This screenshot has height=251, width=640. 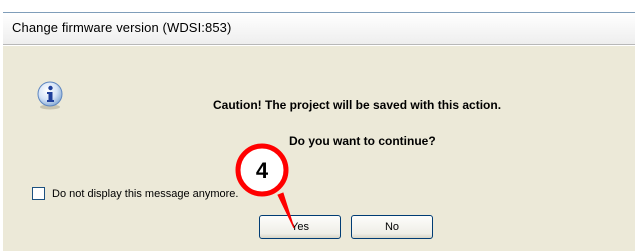 I want to click on dont-show-row: Do not display this message anymore., so click(x=135, y=193).